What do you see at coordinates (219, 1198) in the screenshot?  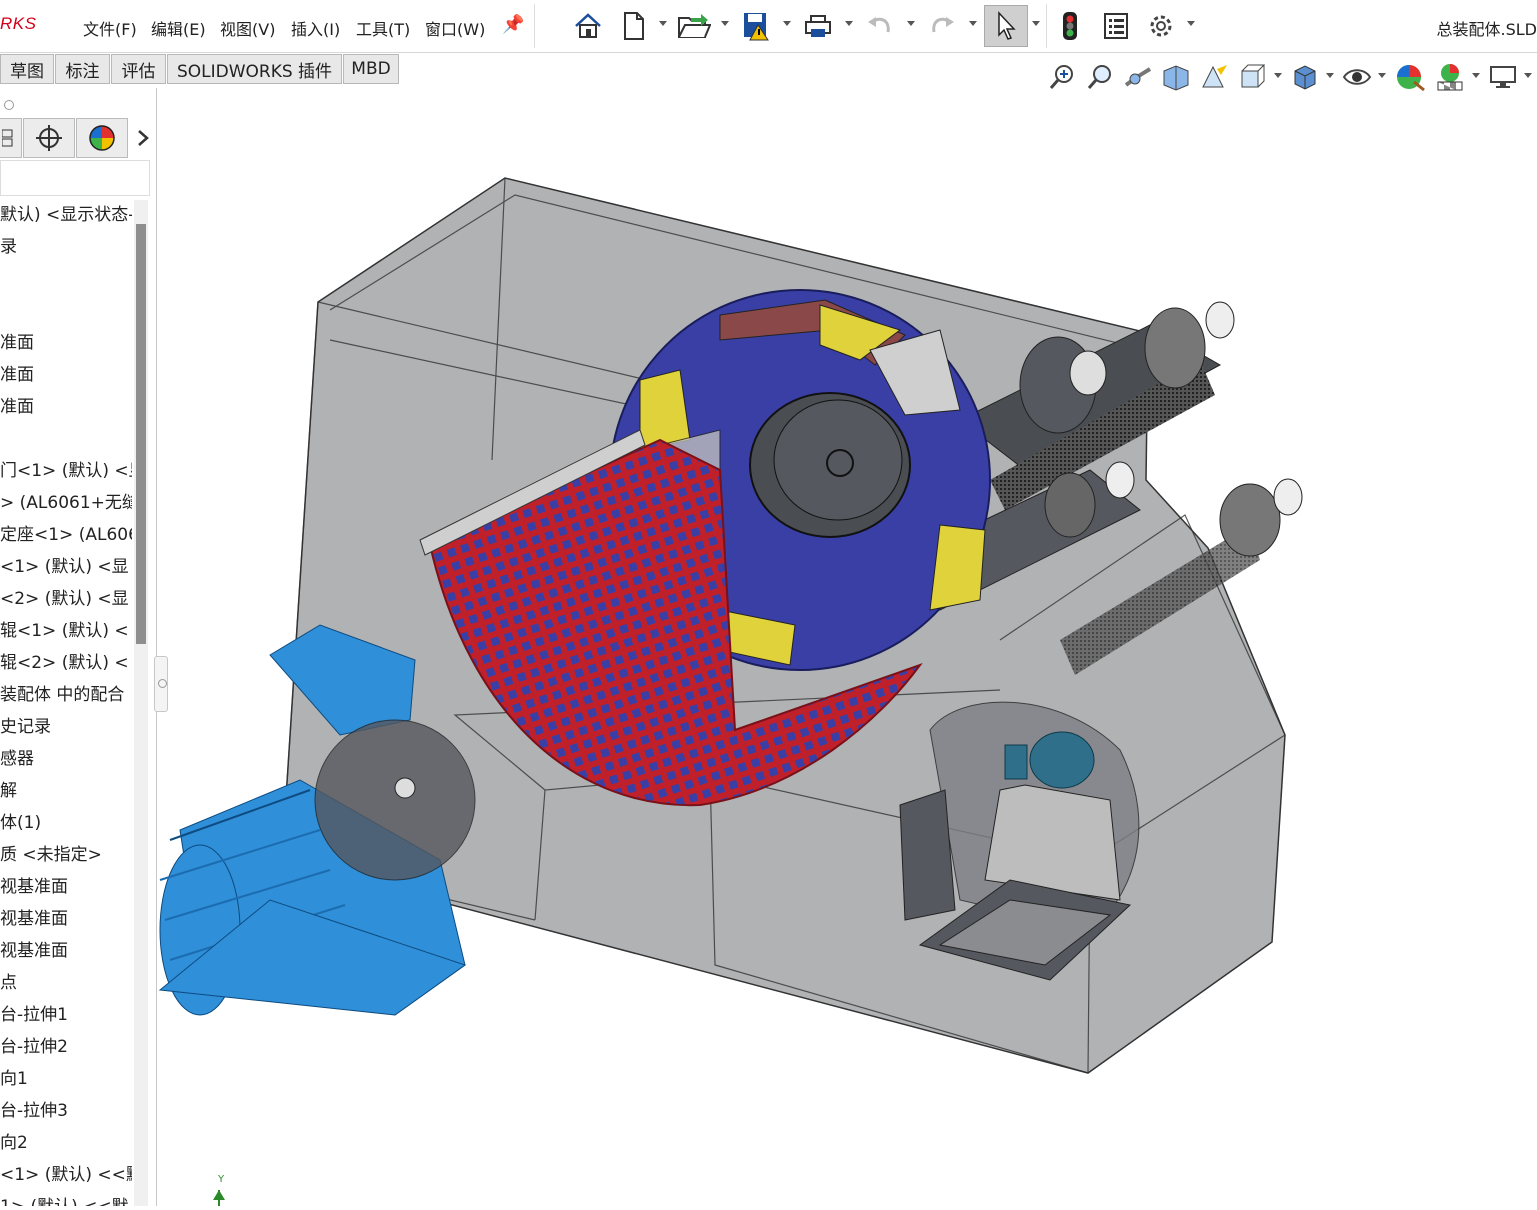 I see `axis-triad` at bounding box center [219, 1198].